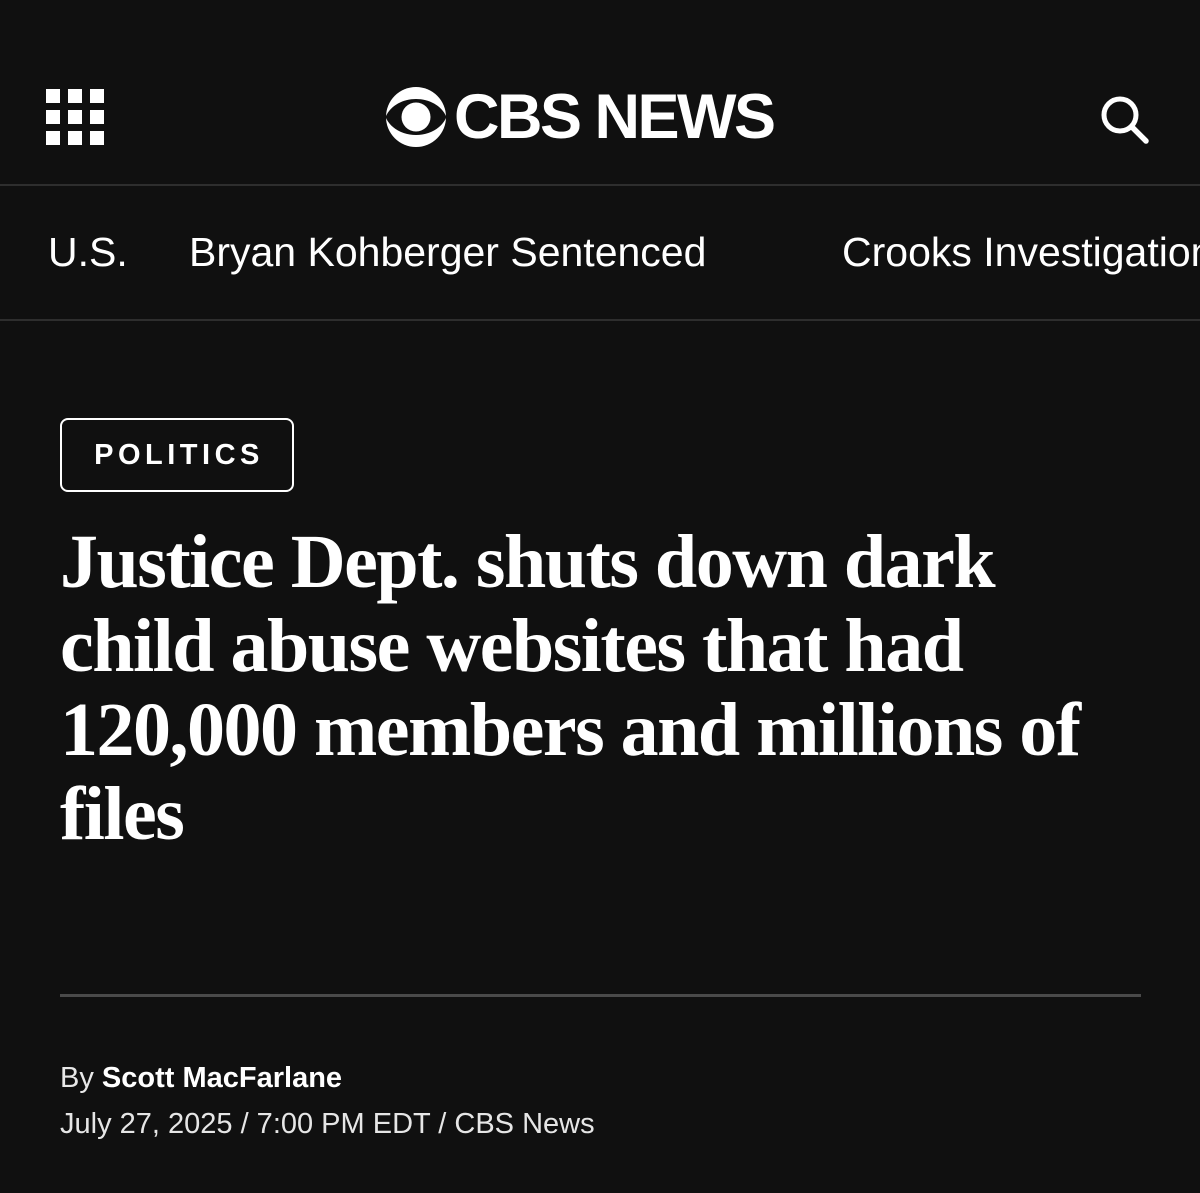 Image resolution: width=1200 pixels, height=1193 pixels. I want to click on search-icon, so click(1125, 120).